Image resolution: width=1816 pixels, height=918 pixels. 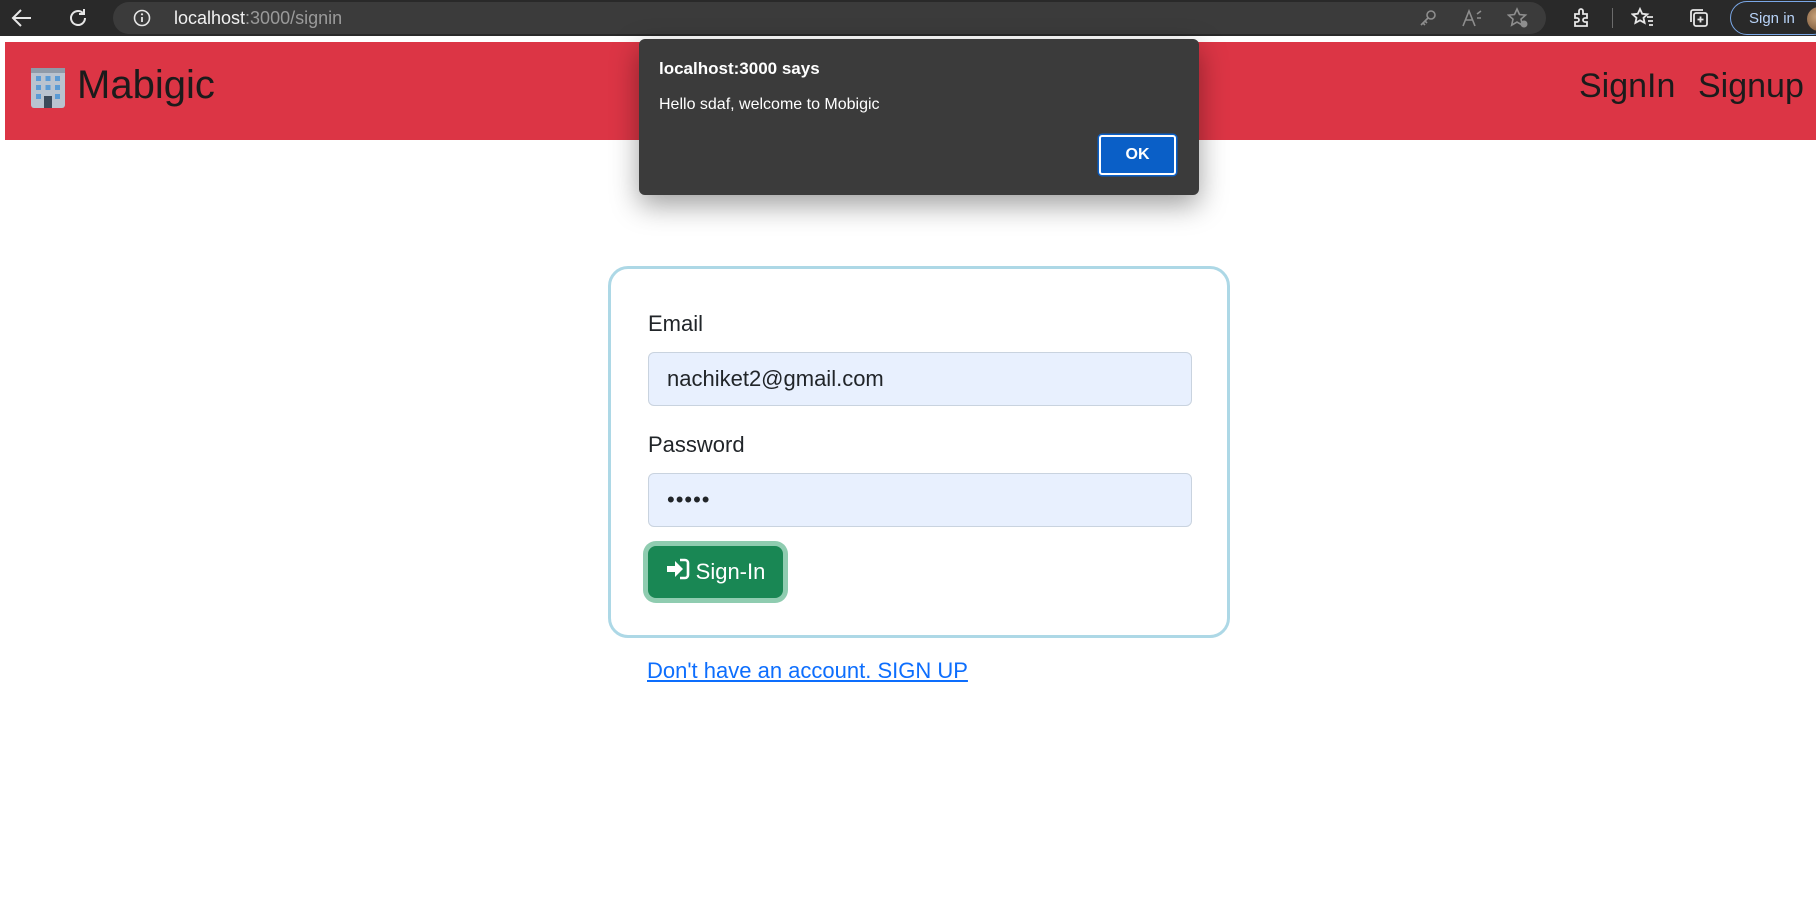 I want to click on browser-toolbar: localhost:3000/signin Sign in, so click(x=908, y=18).